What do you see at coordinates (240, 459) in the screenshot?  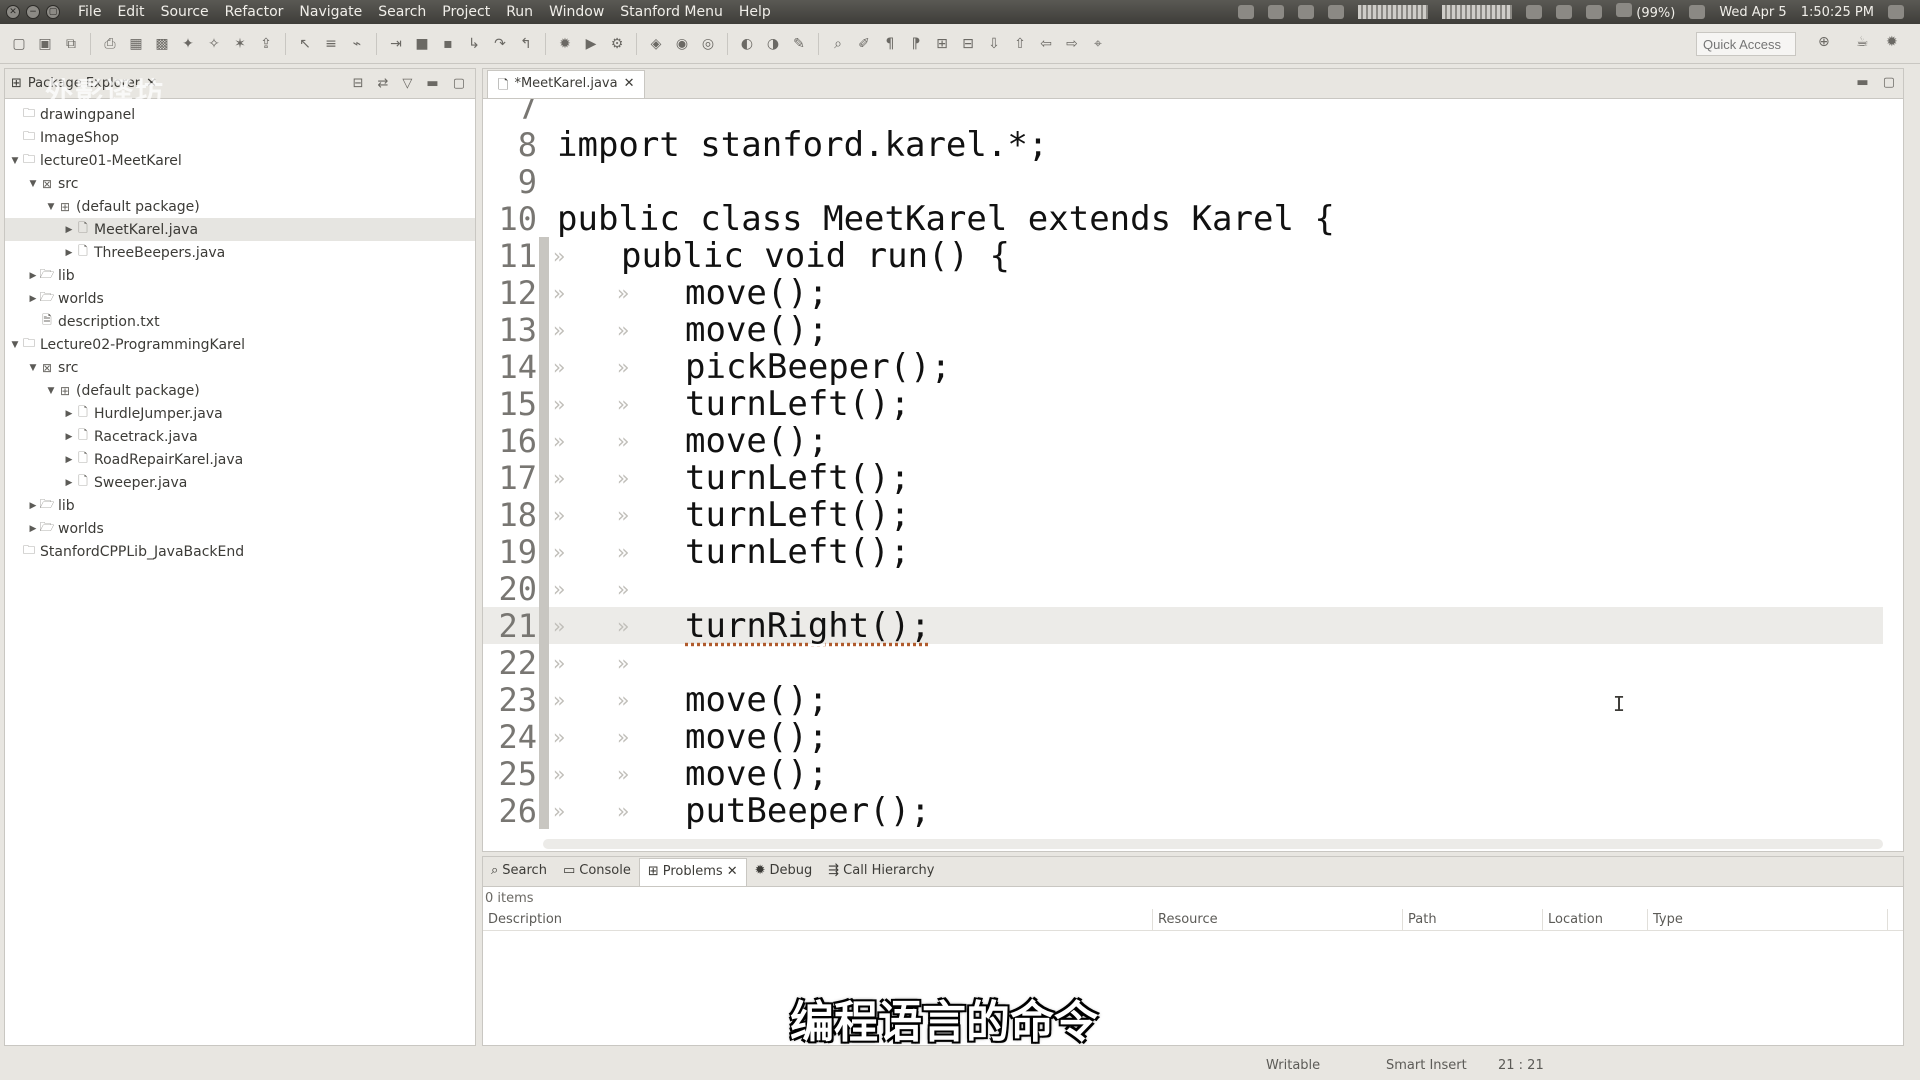 I see `tree-item: ▶ 🗋 RoadRepairKarel.java` at bounding box center [240, 459].